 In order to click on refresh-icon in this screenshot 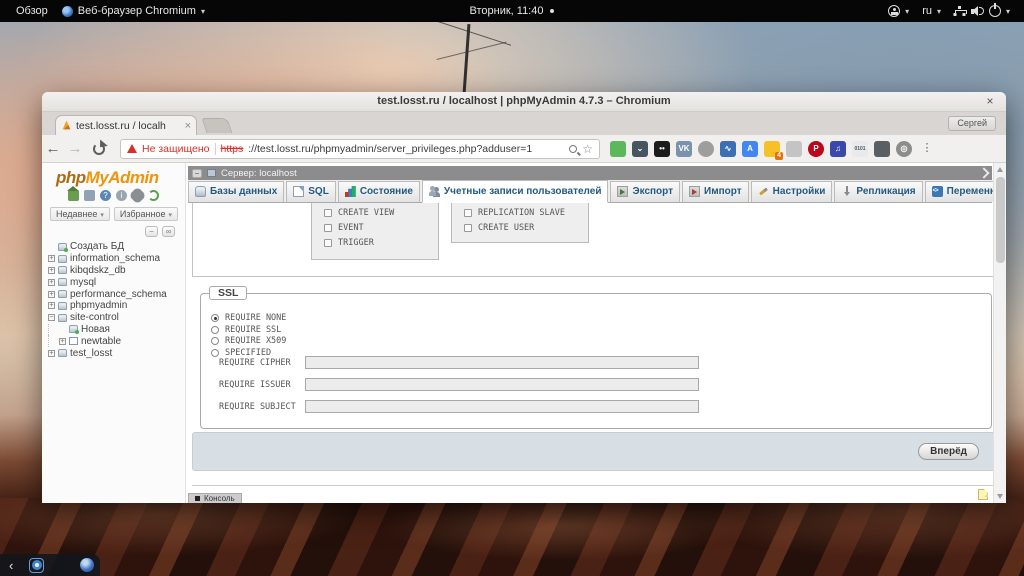, I will do `click(153, 195)`.